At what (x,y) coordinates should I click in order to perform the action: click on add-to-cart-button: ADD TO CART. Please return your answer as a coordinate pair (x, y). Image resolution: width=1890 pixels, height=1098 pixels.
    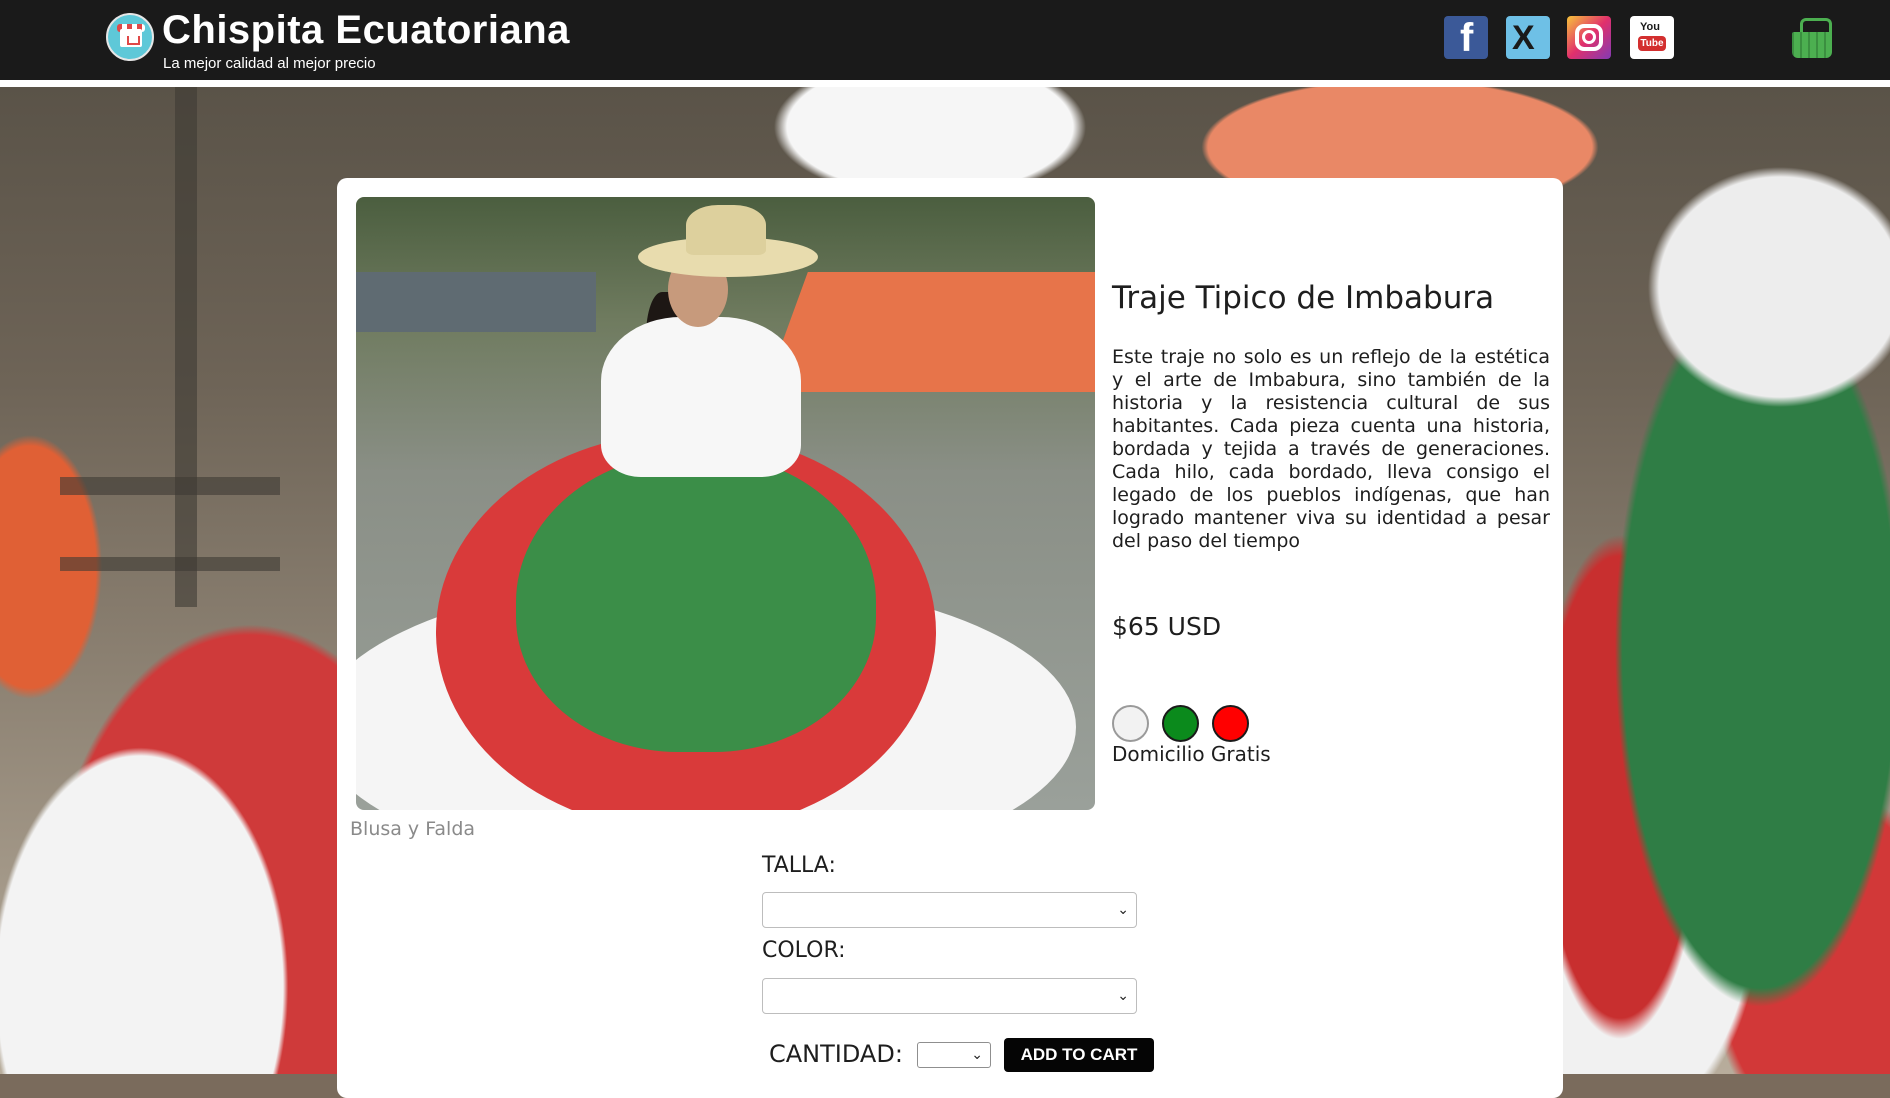
    Looking at the image, I should click on (1079, 1055).